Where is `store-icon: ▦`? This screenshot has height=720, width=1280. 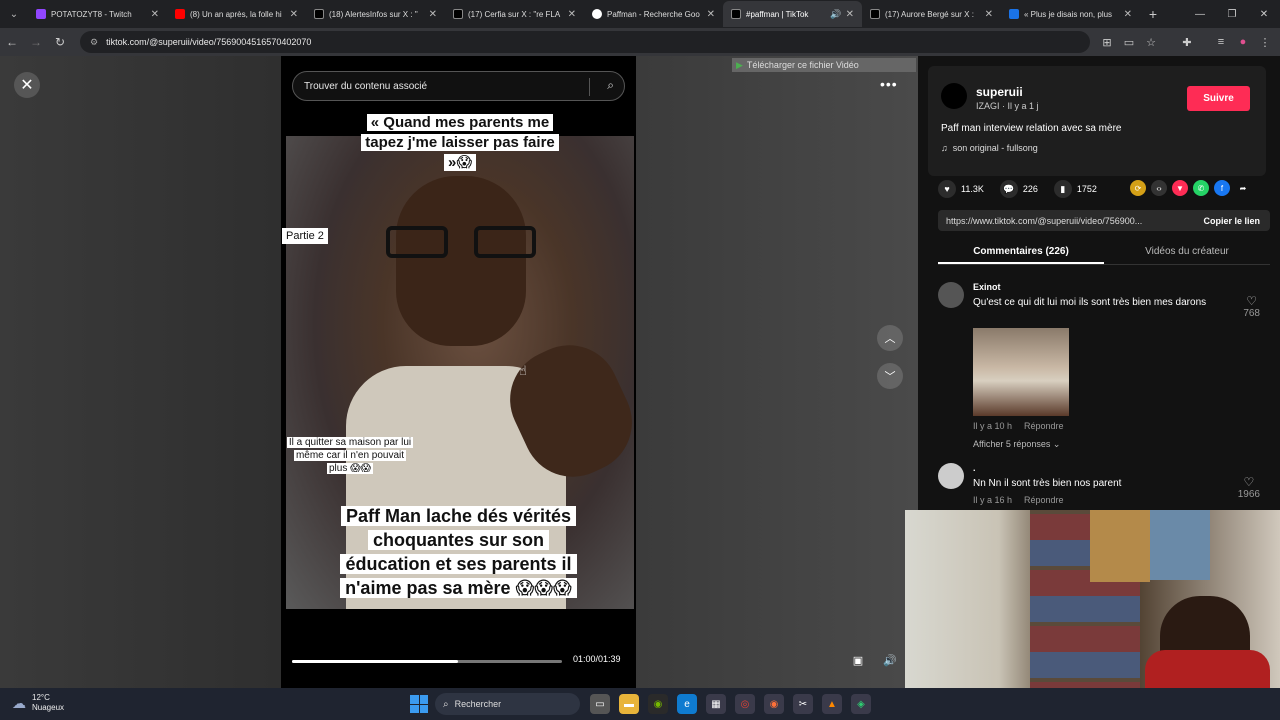
store-icon: ▦ is located at coordinates (716, 704).